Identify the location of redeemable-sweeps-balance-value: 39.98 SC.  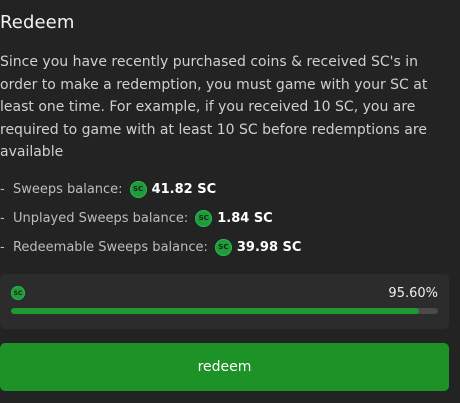
(269, 247).